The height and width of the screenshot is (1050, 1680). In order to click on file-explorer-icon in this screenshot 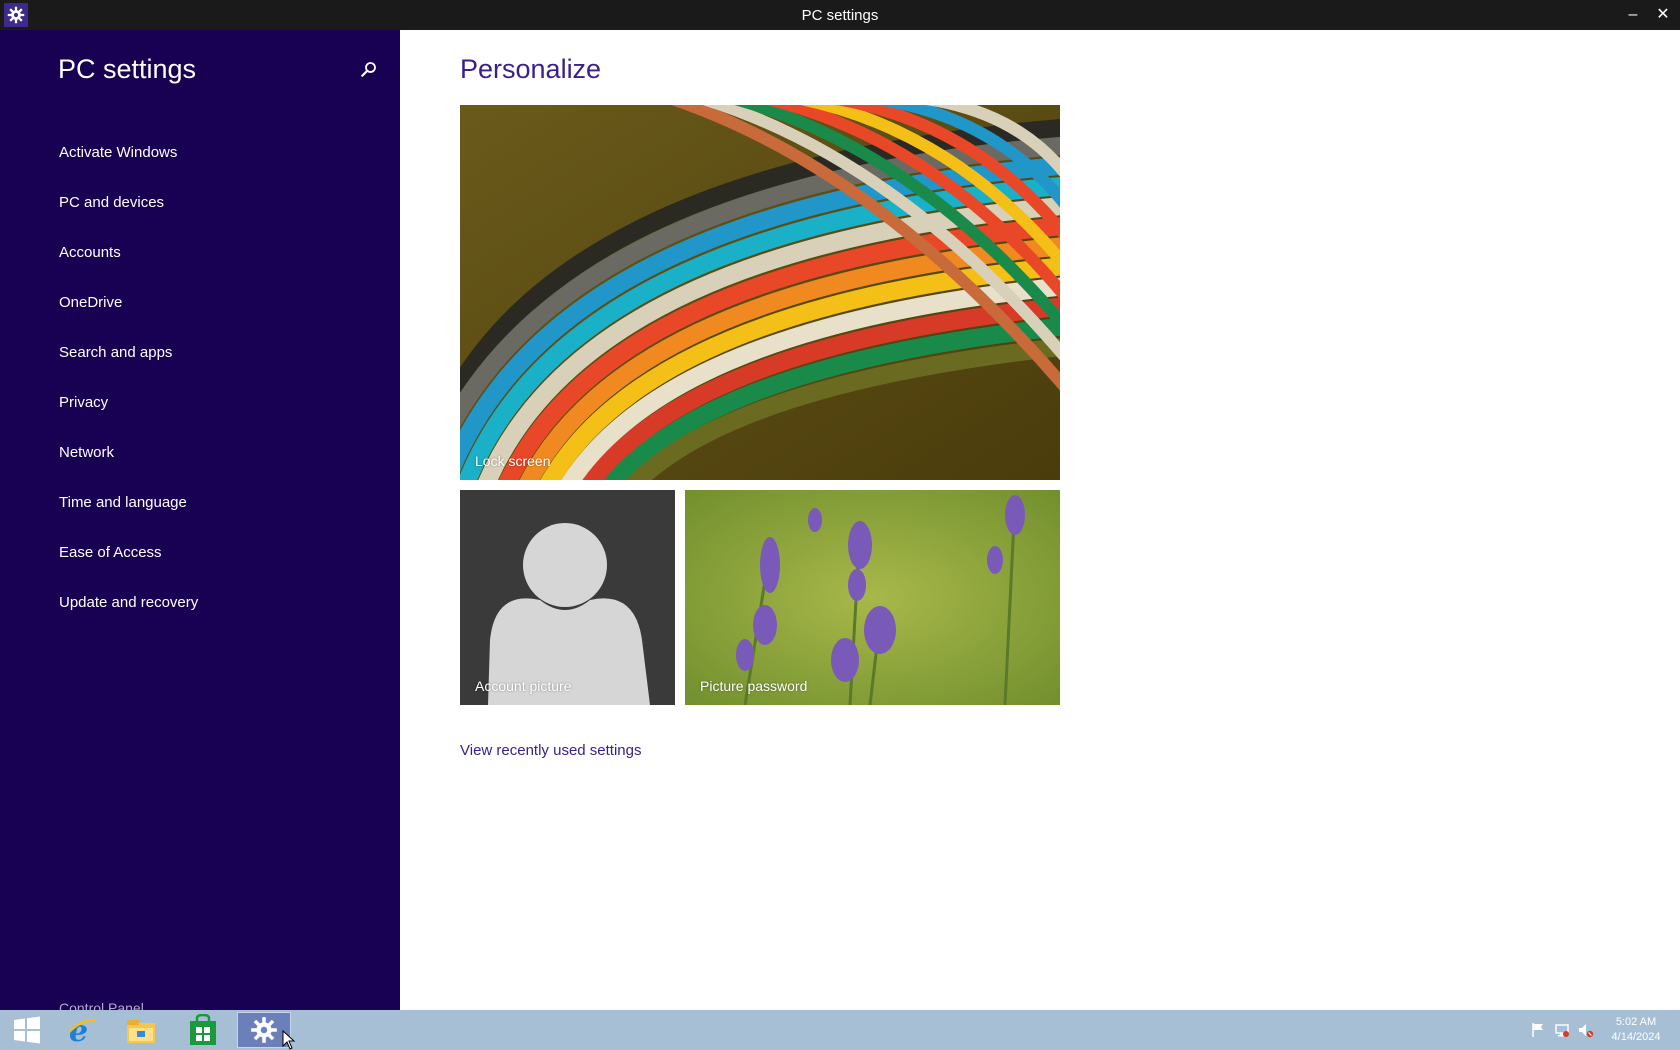, I will do `click(141, 1030)`.